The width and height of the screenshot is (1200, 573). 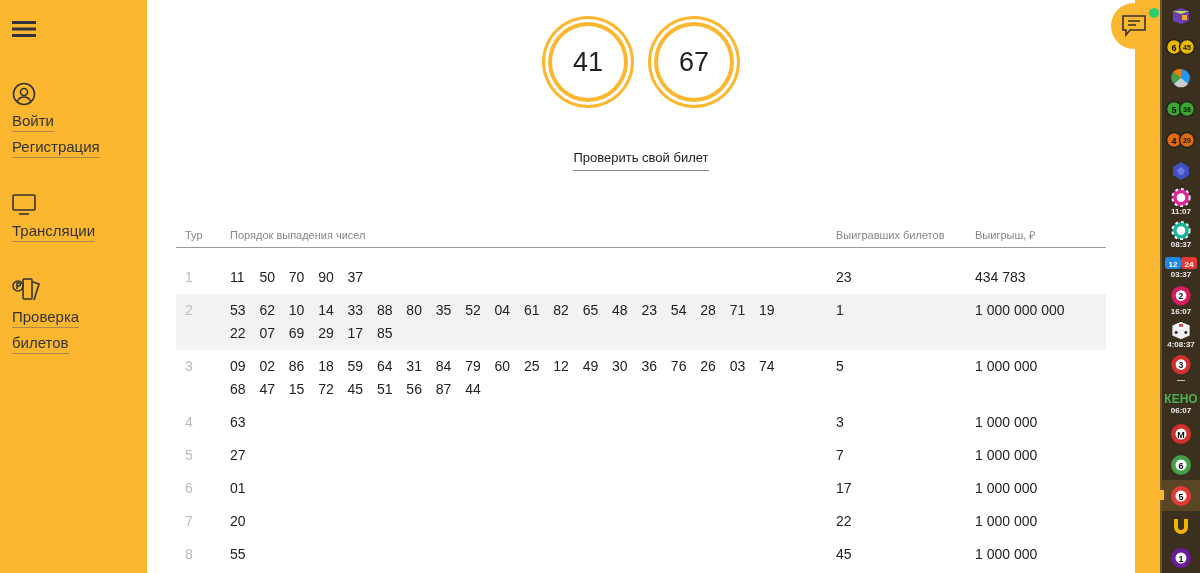 What do you see at coordinates (414, 389) in the screenshot?
I see `drawn-number: 56` at bounding box center [414, 389].